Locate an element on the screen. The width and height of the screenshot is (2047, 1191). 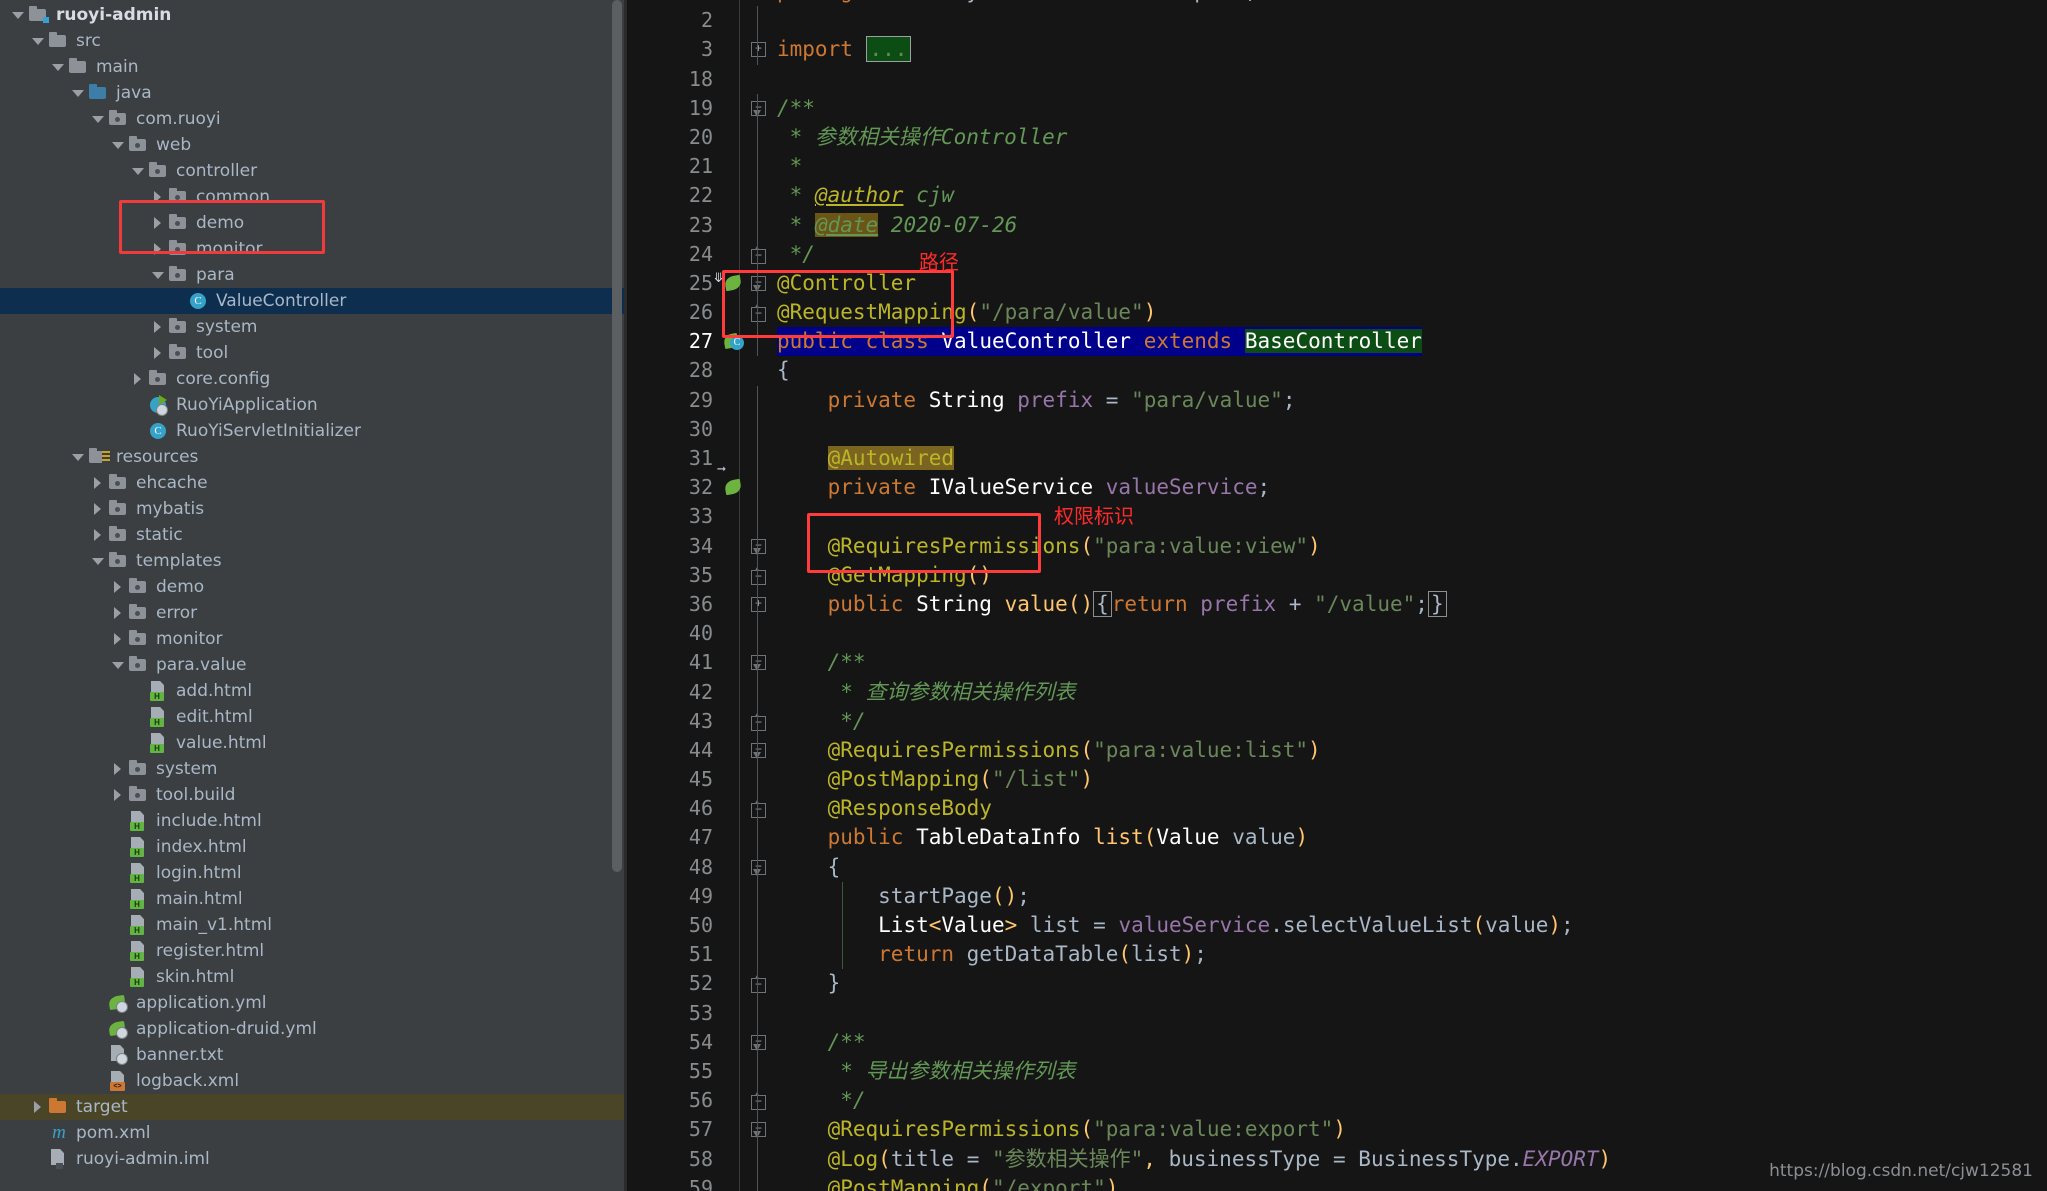
code-line-30: 30 is located at coordinates (1337, 429).